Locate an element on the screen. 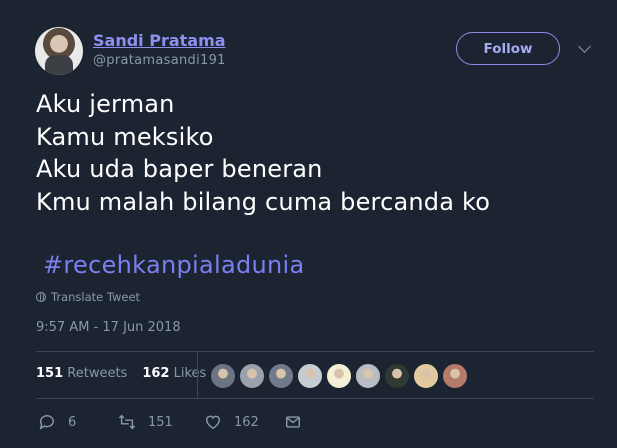 Image resolution: width=617 pixels, height=448 pixels. envelope-icon is located at coordinates (293, 422).